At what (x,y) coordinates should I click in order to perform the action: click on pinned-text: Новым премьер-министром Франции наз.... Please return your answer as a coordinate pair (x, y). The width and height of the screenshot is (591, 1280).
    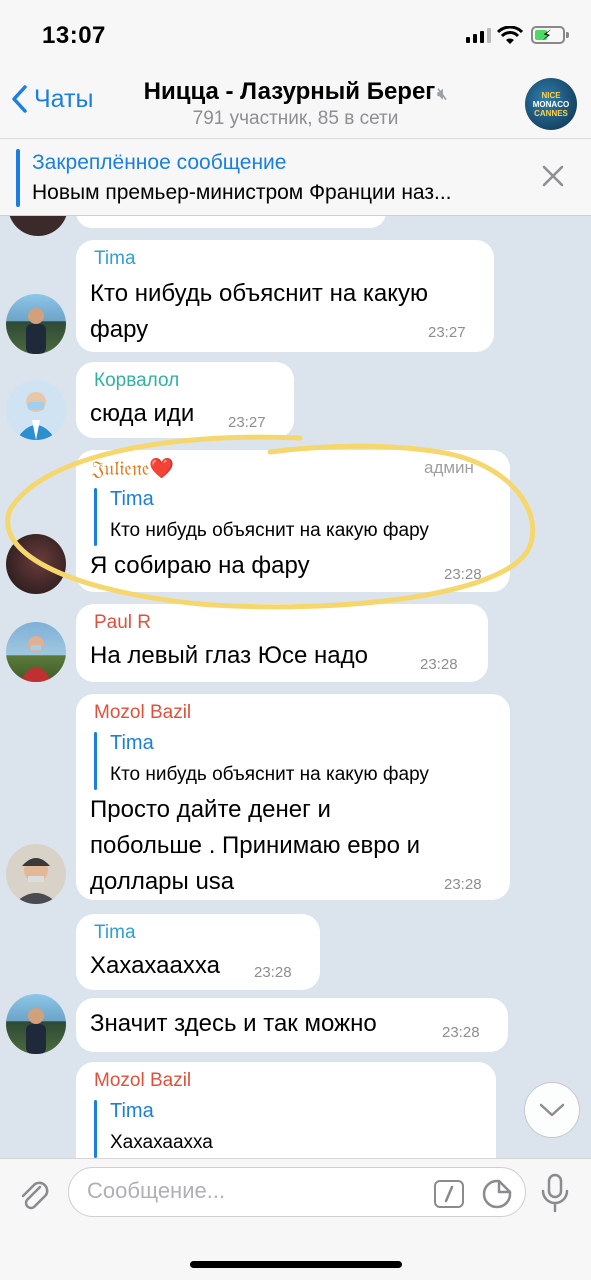
    Looking at the image, I should click on (242, 192).